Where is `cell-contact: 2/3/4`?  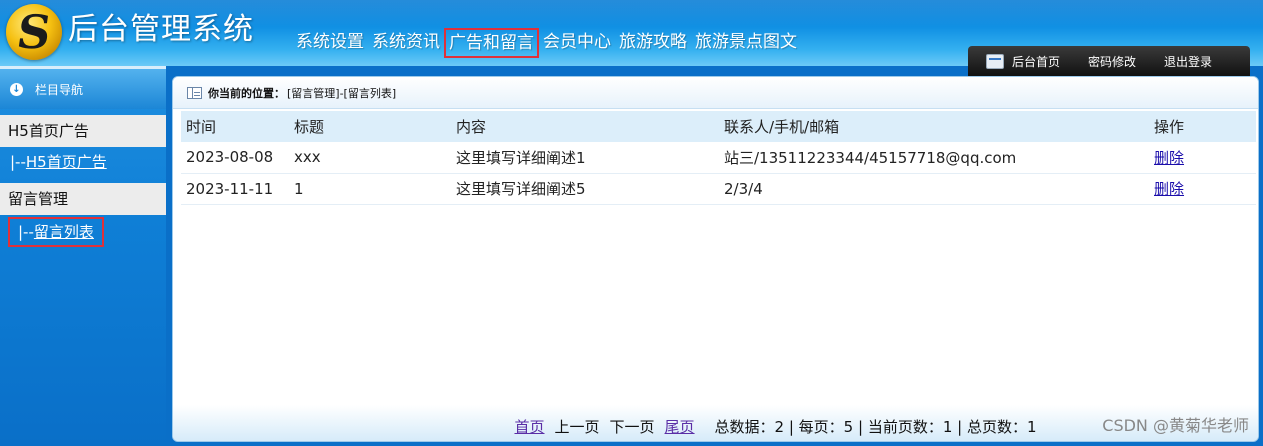 cell-contact: 2/3/4 is located at coordinates (743, 188).